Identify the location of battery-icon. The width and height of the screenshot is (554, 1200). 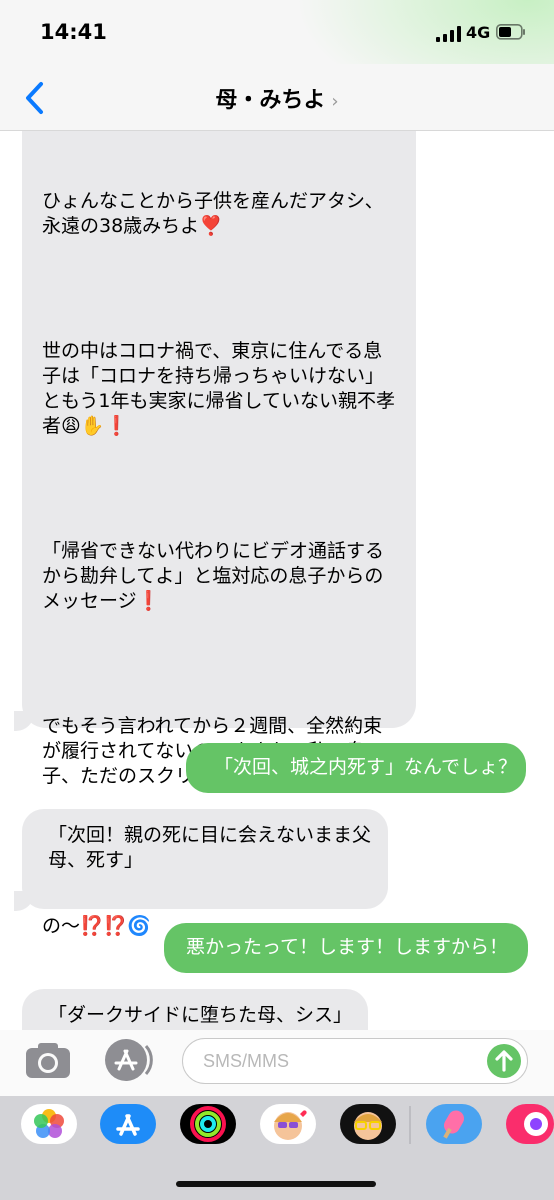
(510, 32).